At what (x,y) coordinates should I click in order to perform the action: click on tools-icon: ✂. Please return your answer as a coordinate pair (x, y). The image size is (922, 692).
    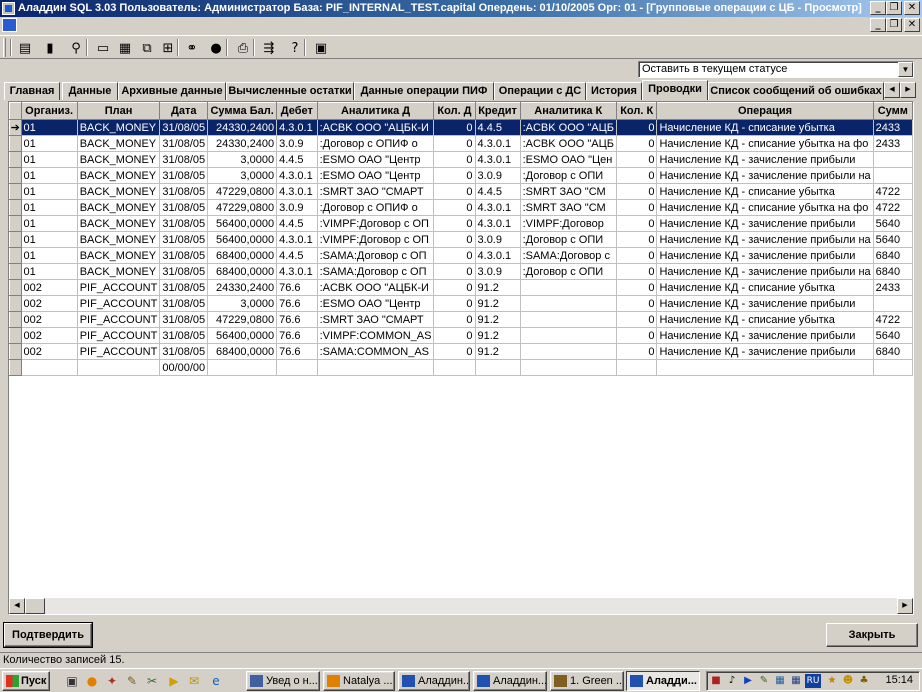
    Looking at the image, I should click on (152, 681).